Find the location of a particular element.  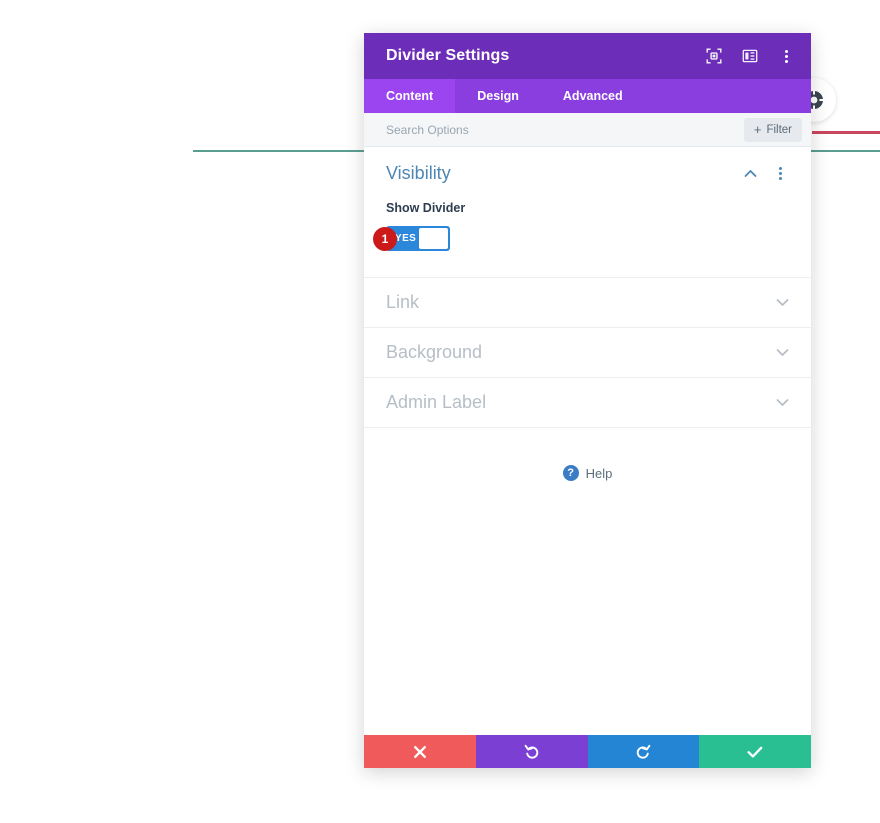

tab-design: Design is located at coordinates (498, 96).